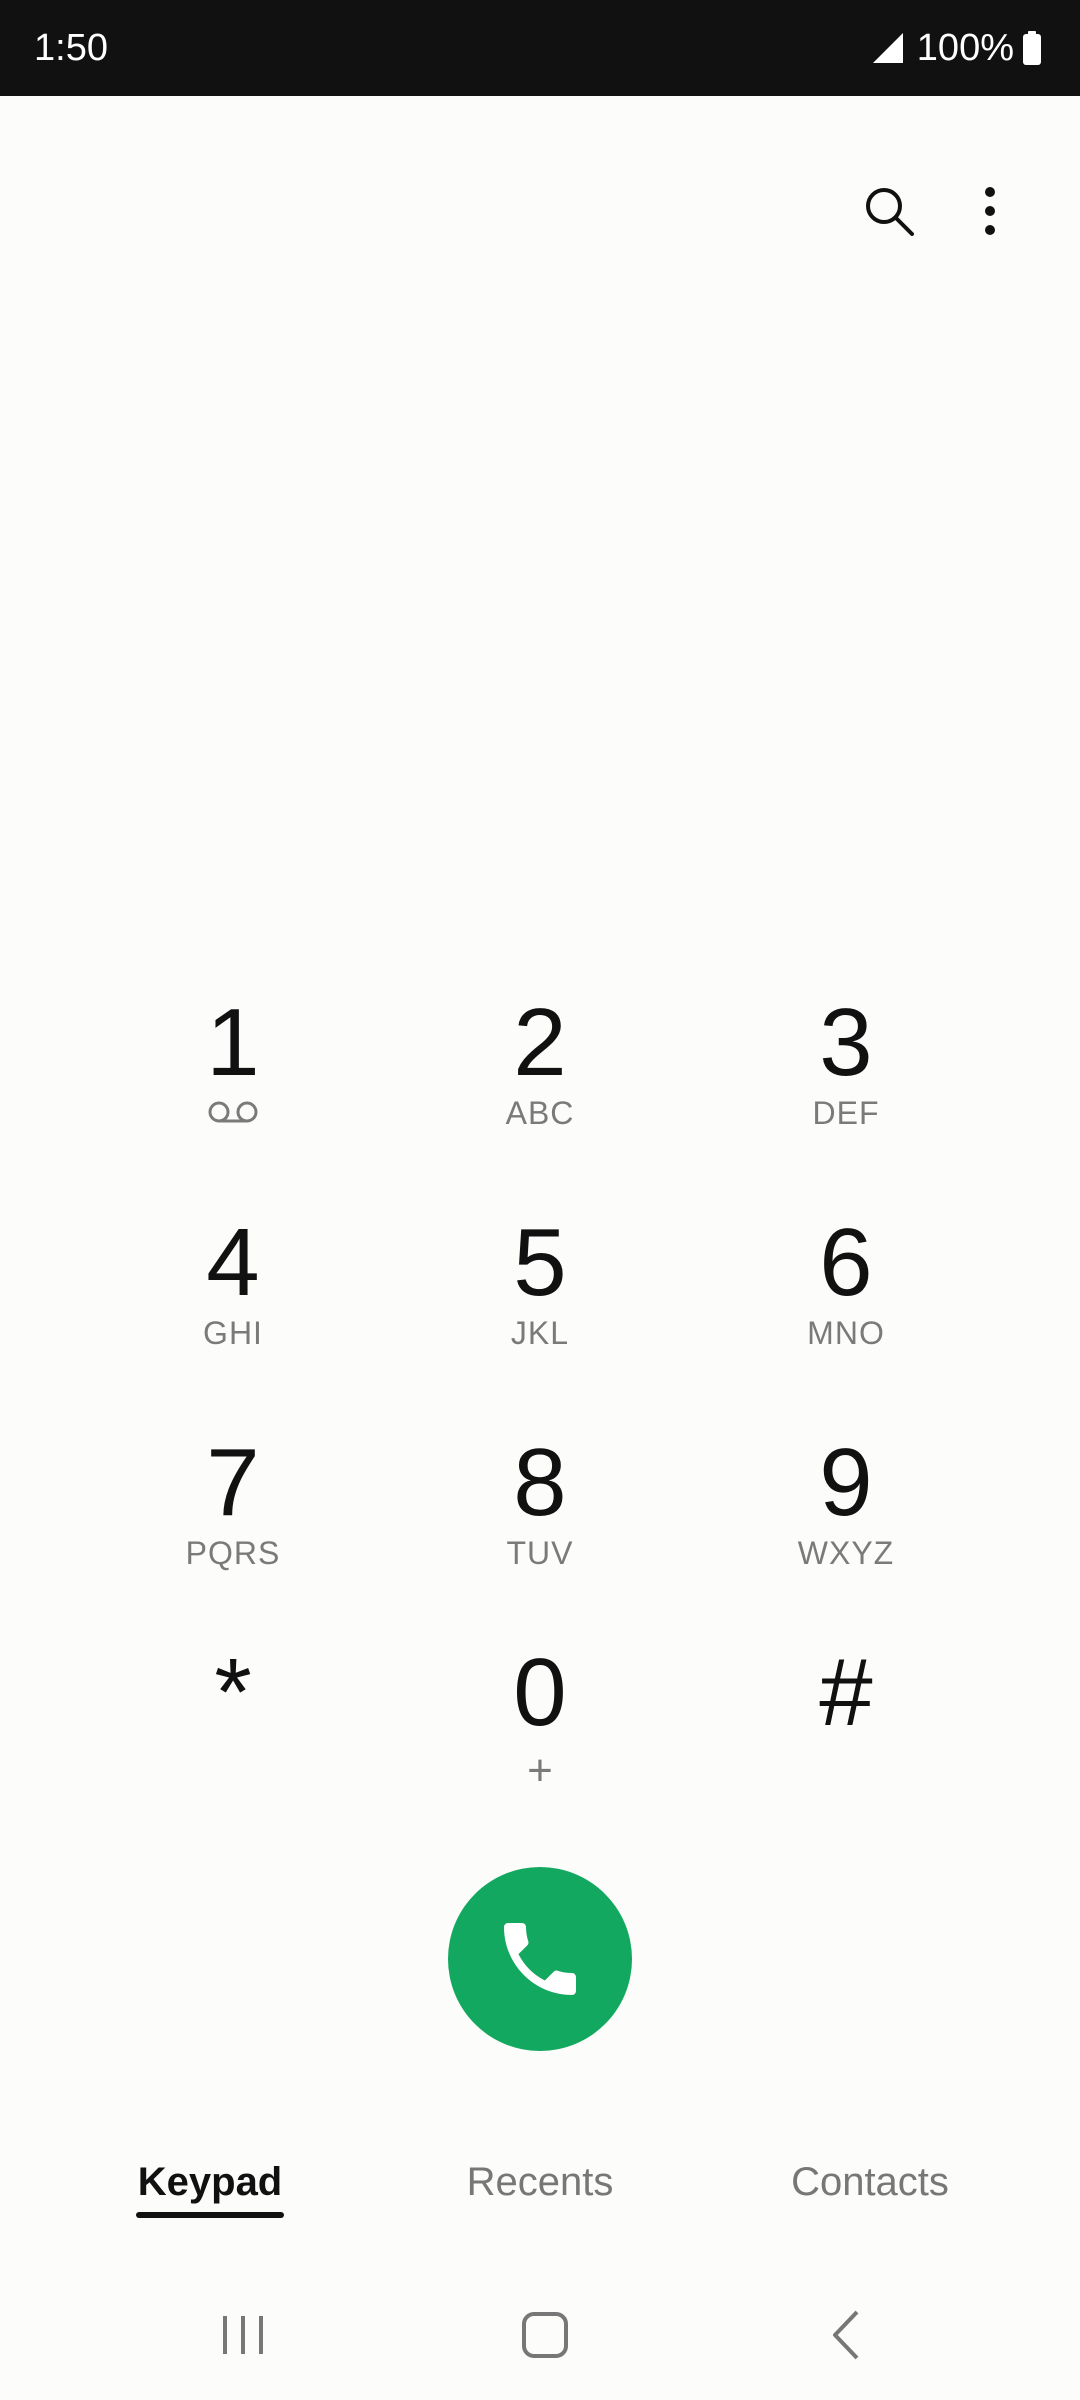  I want to click on key-letters: ABC, so click(540, 1113).